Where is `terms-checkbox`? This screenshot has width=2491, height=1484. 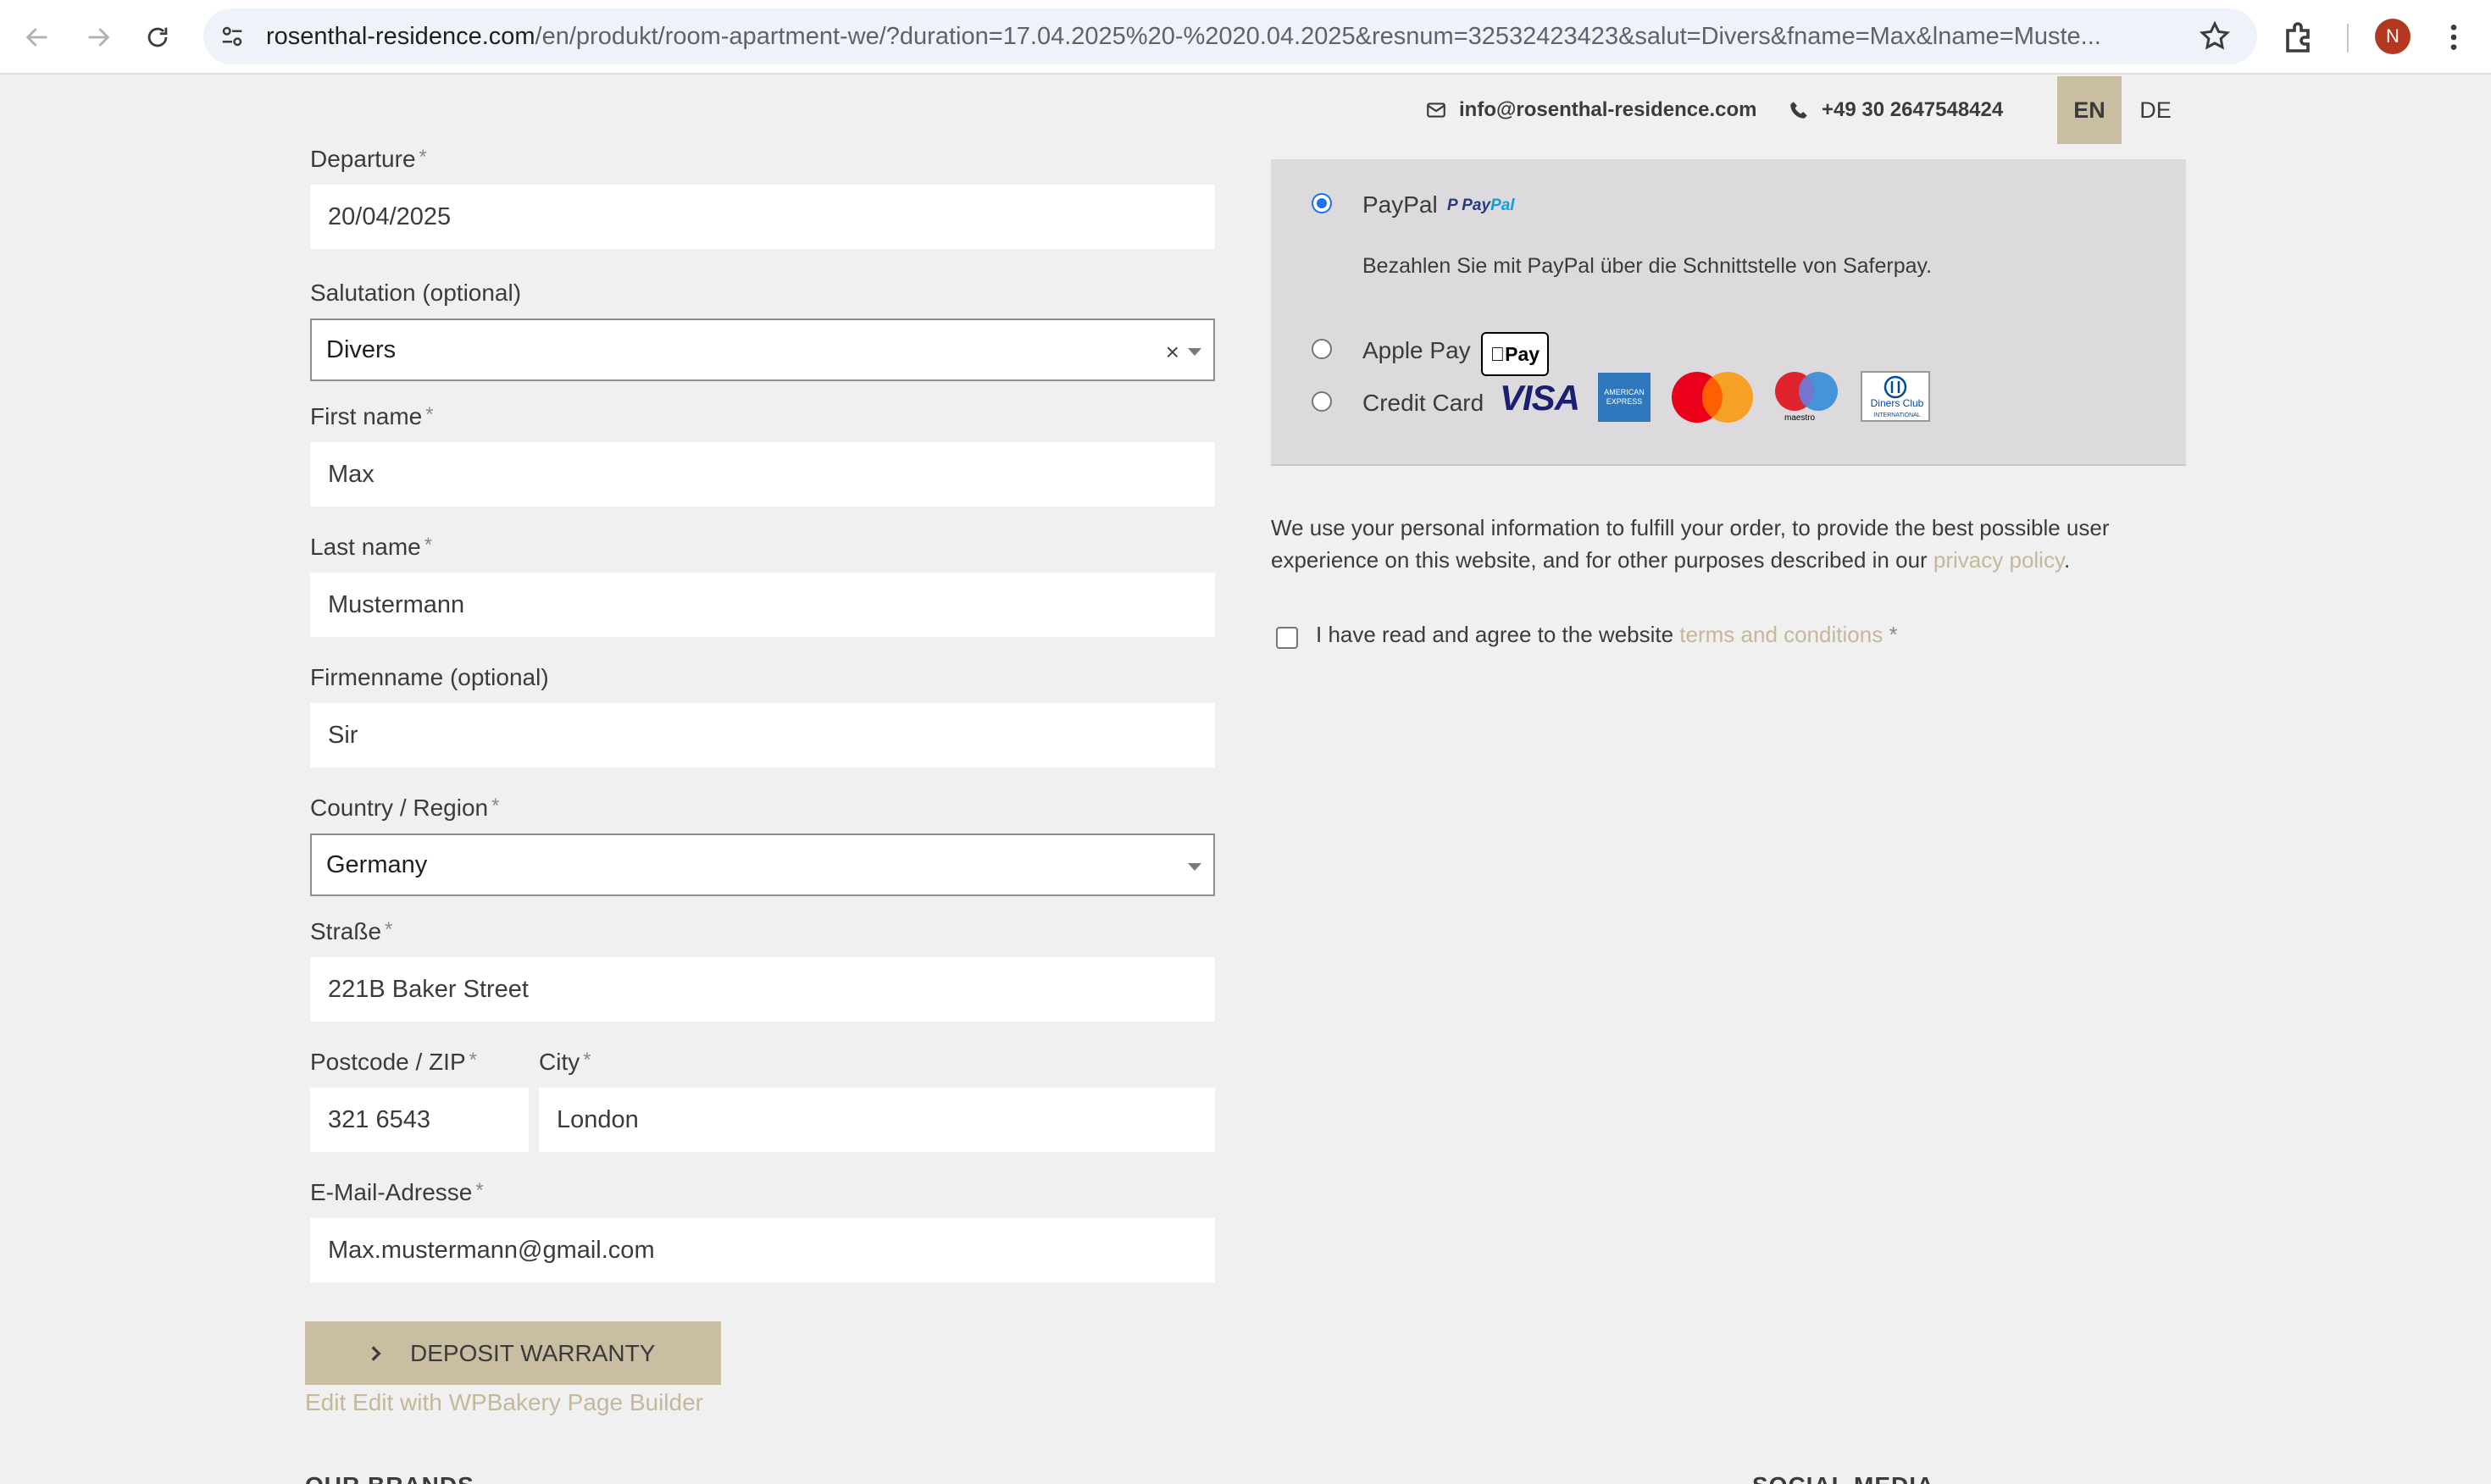
terms-checkbox is located at coordinates (1287, 638).